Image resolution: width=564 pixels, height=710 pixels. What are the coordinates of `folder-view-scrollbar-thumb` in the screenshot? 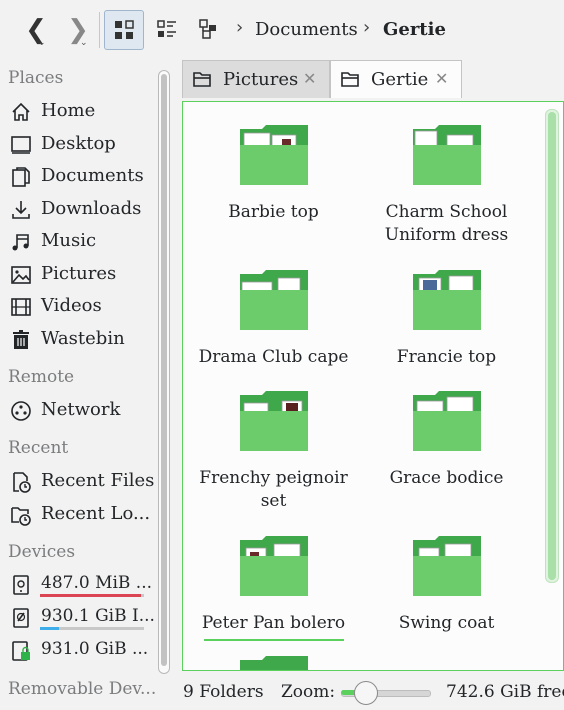 It's located at (552, 346).